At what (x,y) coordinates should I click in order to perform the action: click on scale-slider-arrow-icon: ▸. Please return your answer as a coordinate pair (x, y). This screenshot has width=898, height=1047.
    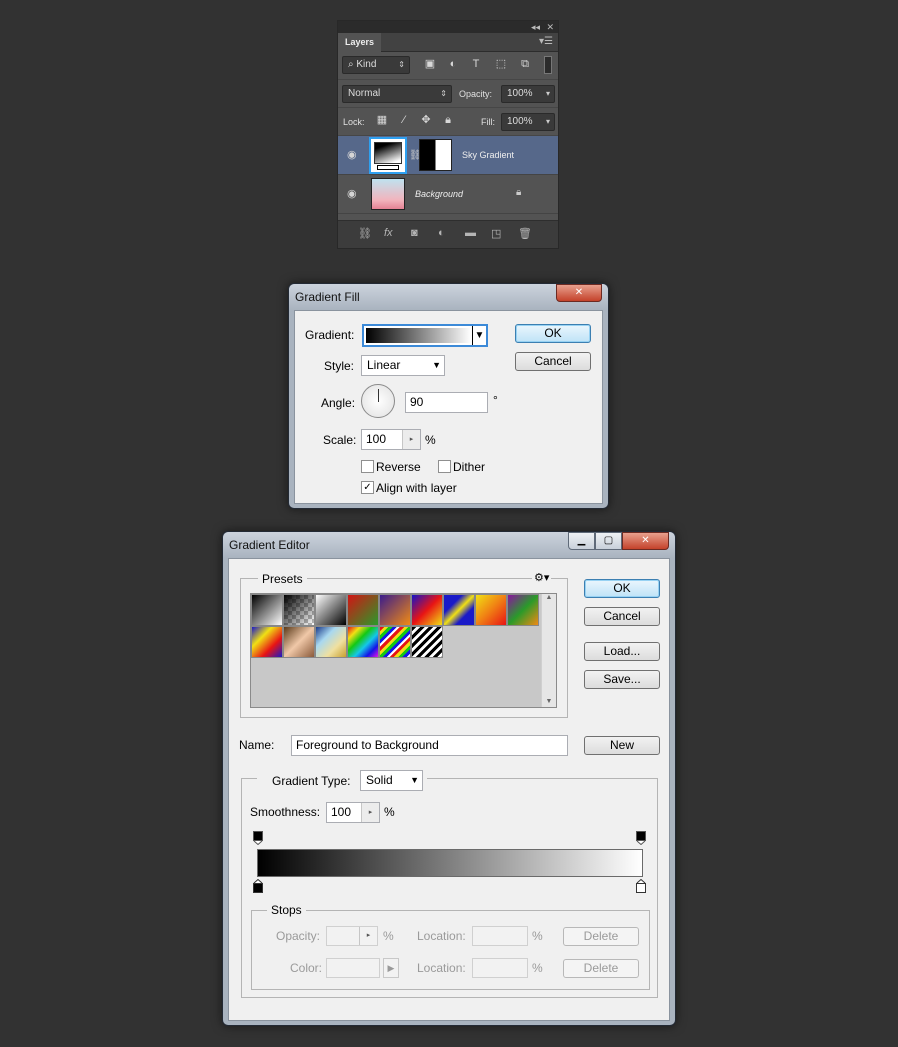
    Looking at the image, I should click on (411, 439).